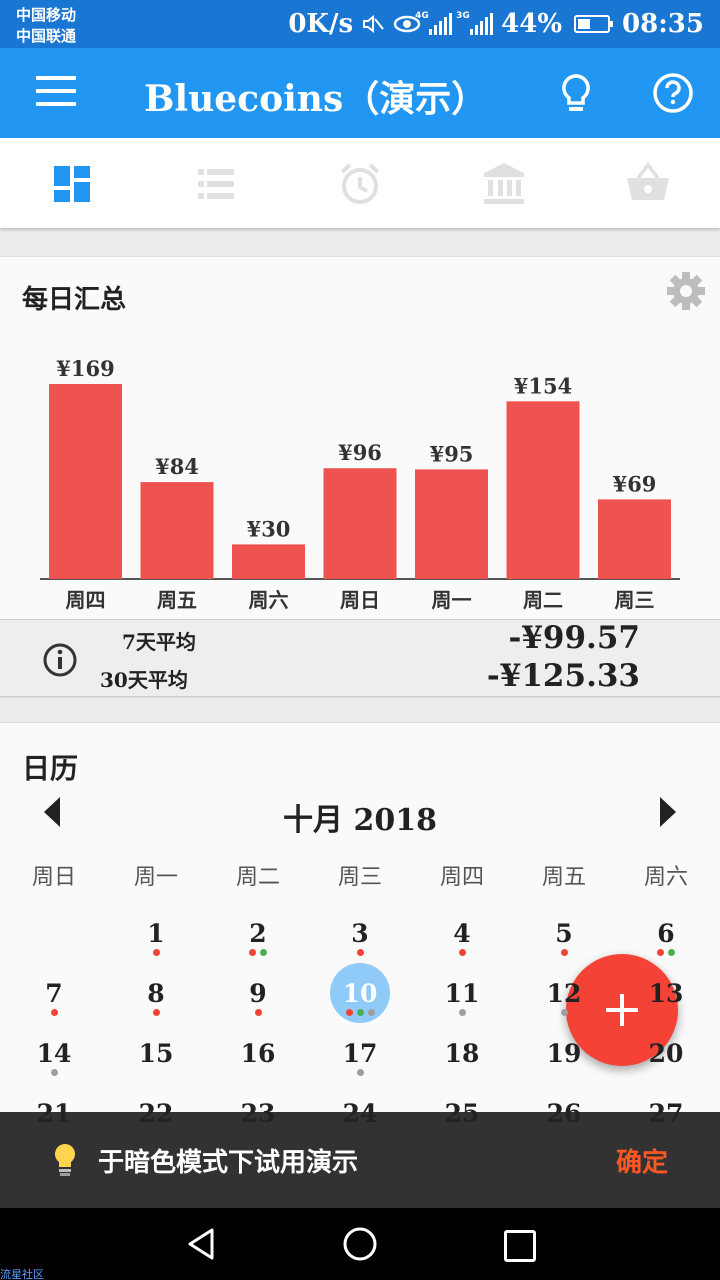 The image size is (720, 1280). What do you see at coordinates (564, 1069) in the screenshot?
I see `calendar-day: 19` at bounding box center [564, 1069].